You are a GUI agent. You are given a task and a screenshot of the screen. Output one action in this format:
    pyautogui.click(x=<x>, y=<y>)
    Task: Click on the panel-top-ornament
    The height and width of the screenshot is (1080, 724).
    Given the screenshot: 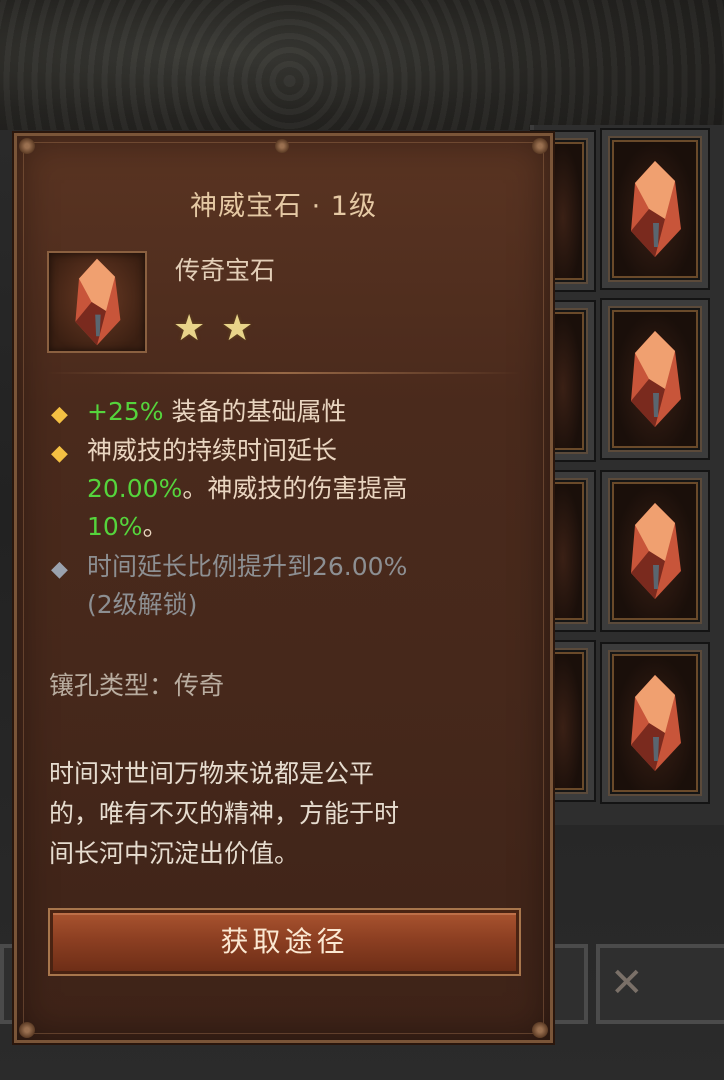 What is the action you would take?
    pyautogui.click(x=282, y=146)
    